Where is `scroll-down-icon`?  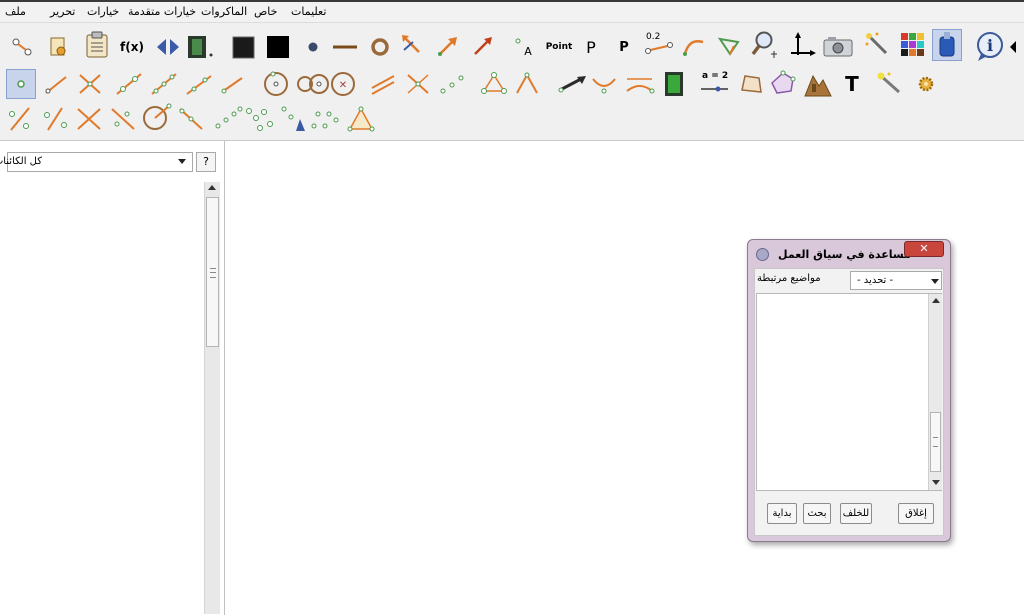 scroll-down-icon is located at coordinates (936, 482).